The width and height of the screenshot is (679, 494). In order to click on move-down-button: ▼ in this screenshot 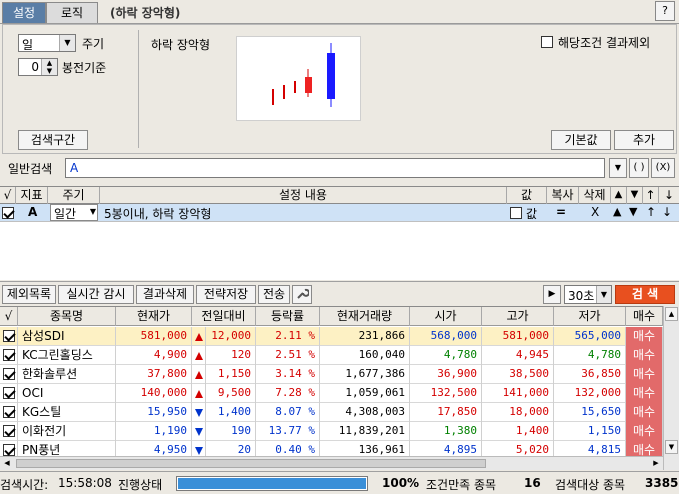, I will do `click(633, 211)`.